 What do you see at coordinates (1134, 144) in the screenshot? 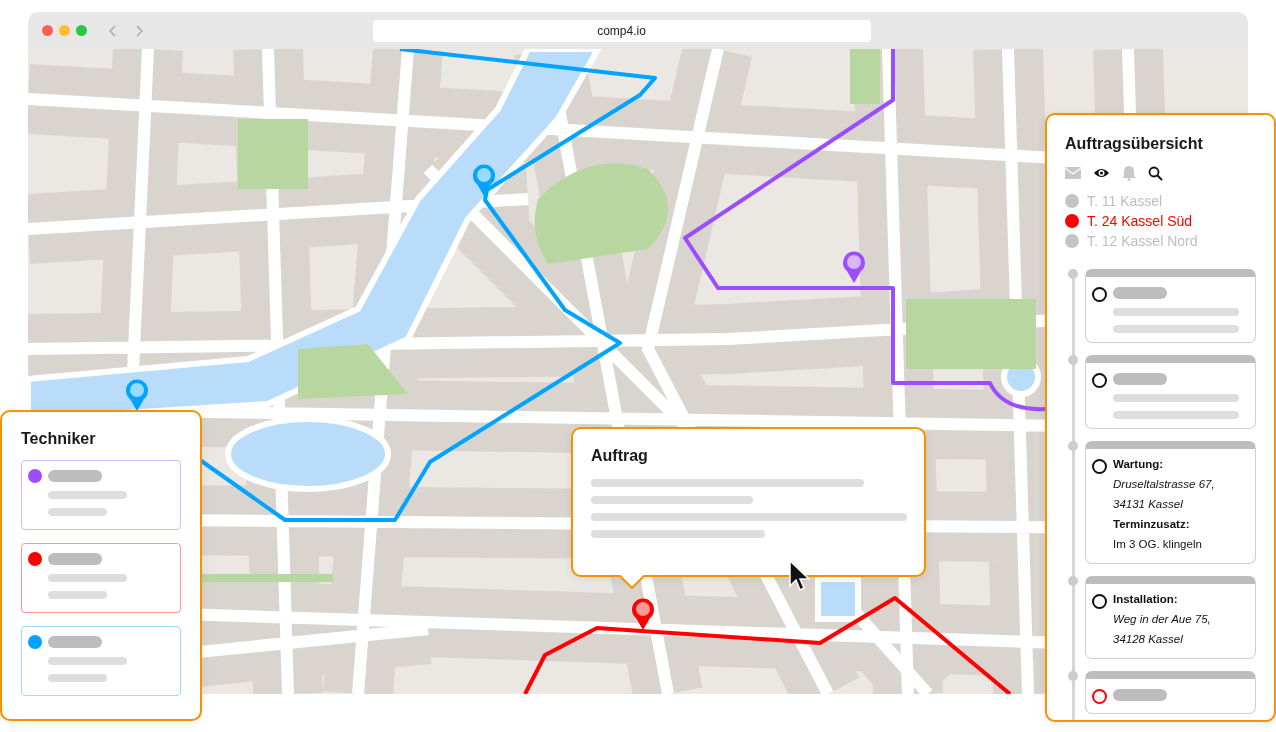
I see `panel-title: Auftragsübersicht` at bounding box center [1134, 144].